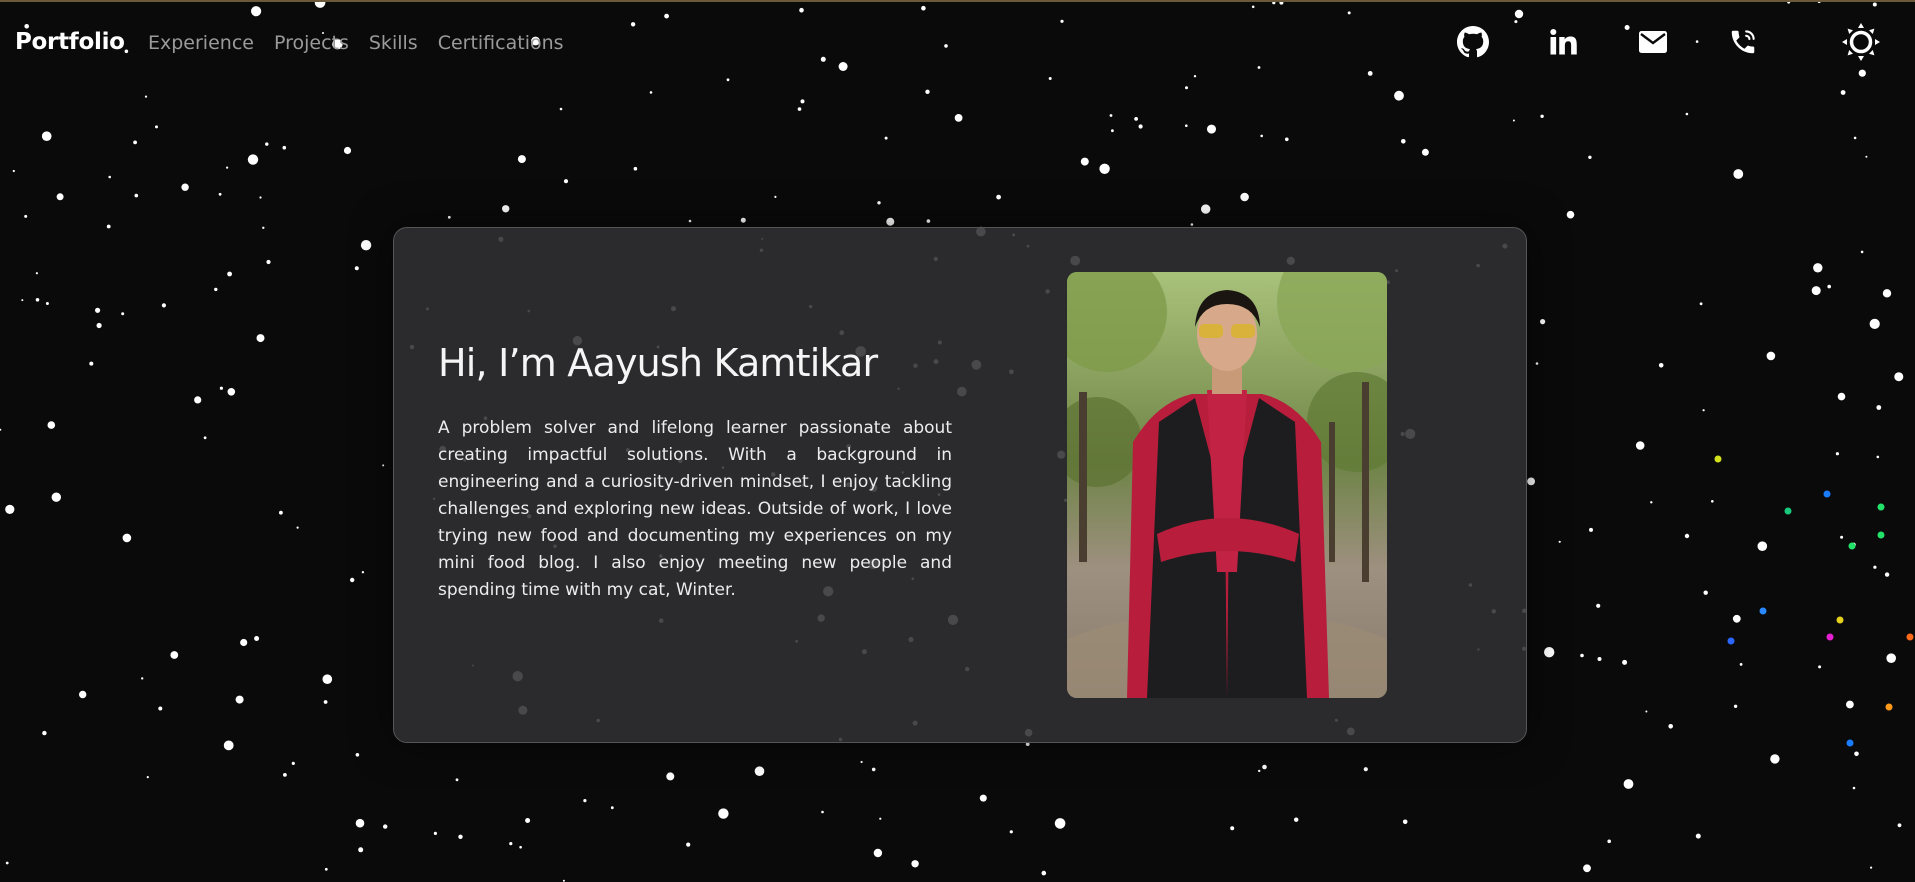 This screenshot has height=882, width=1915. Describe the element at coordinates (1563, 42) in the screenshot. I see `linkedin-icon` at that location.